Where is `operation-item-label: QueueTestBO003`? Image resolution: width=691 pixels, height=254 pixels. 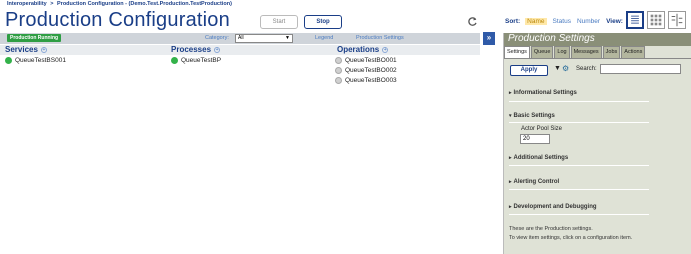 operation-item-label: QueueTestBO003 is located at coordinates (371, 80).